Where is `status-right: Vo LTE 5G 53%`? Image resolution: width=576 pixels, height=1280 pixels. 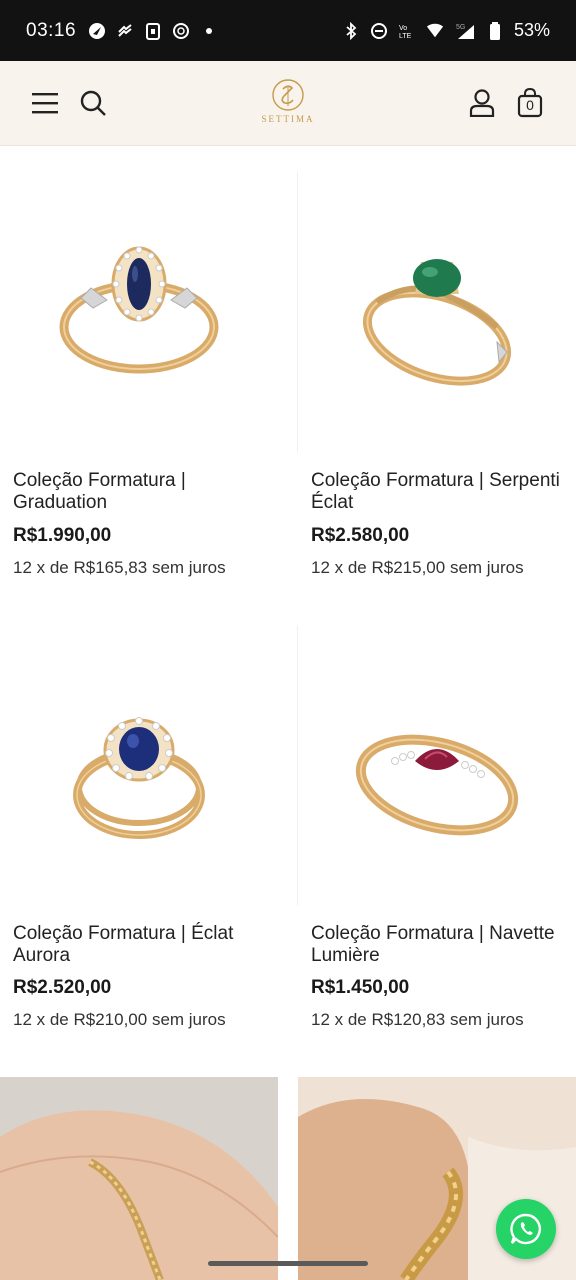 status-right: Vo LTE 5G 53% is located at coordinates (446, 30).